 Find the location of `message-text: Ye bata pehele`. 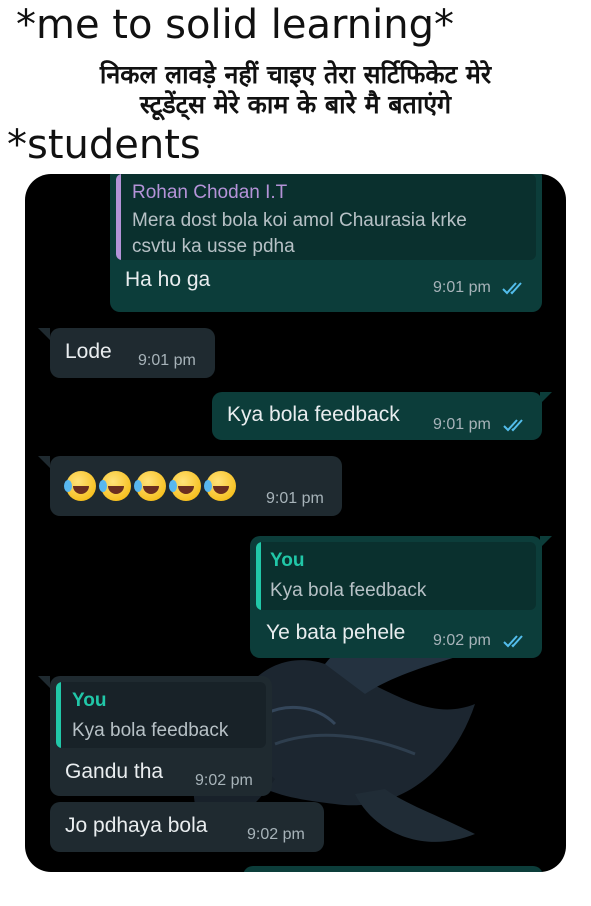

message-text: Ye bata pehele is located at coordinates (336, 632).